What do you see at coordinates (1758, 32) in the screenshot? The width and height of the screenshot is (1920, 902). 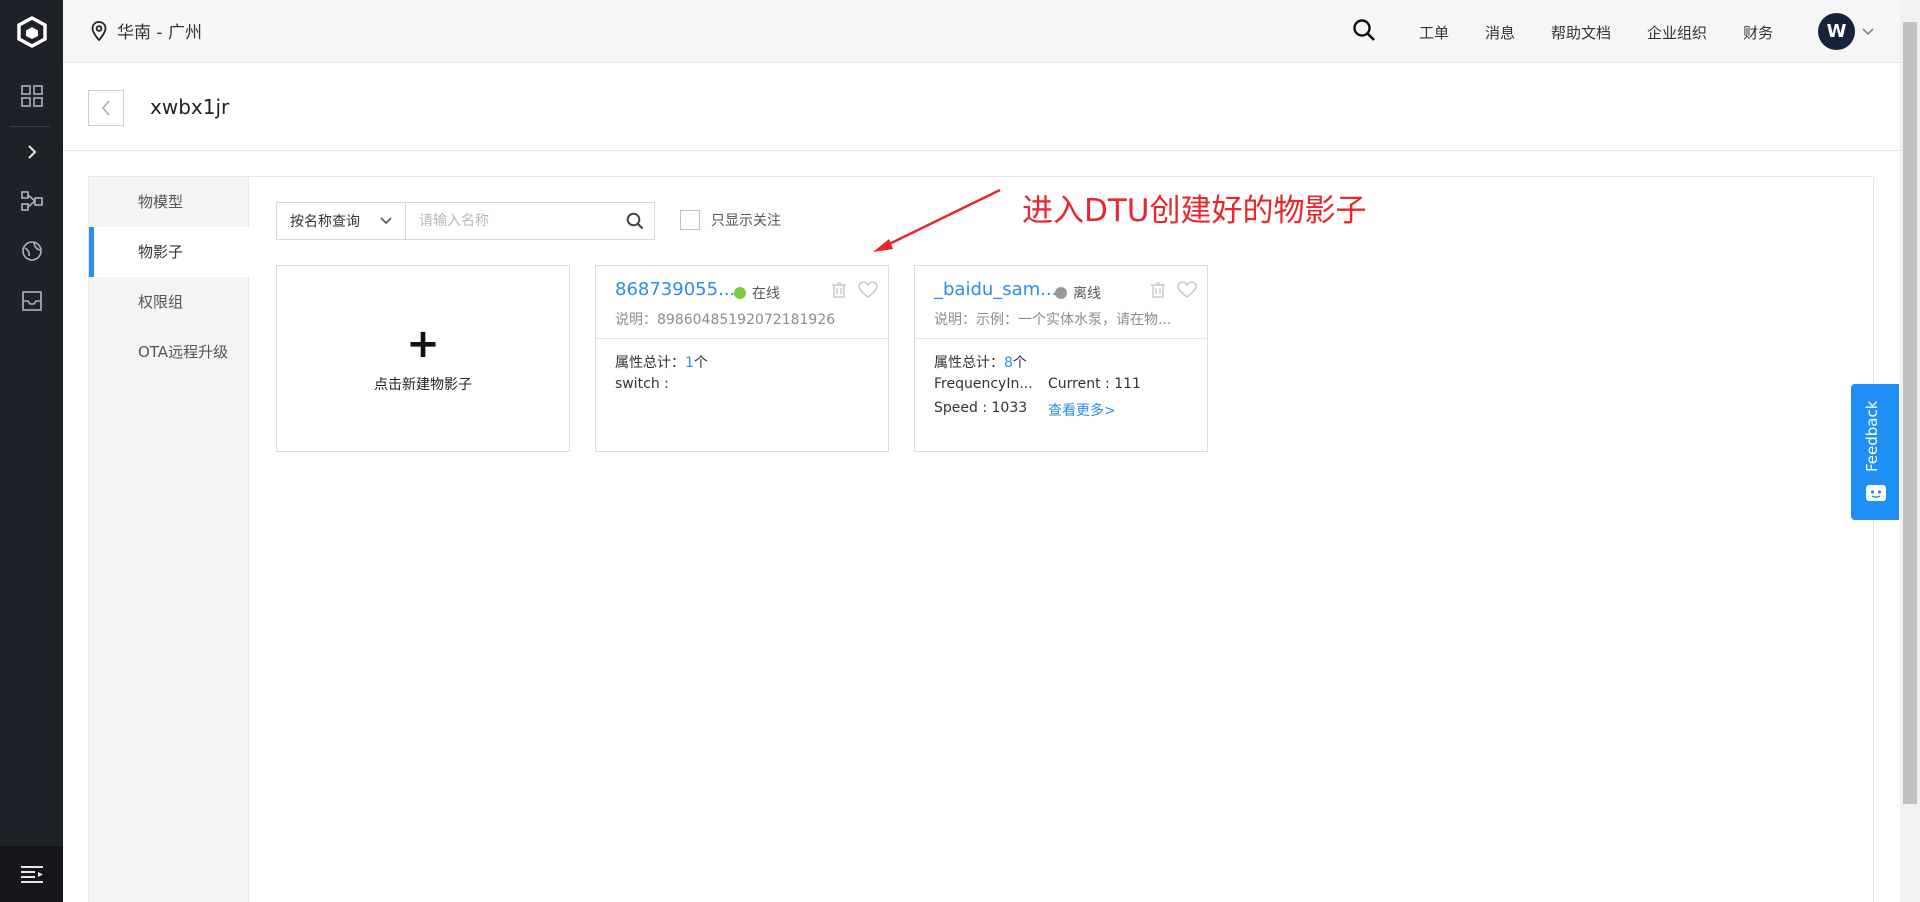 I see `nav-finance: 财务` at bounding box center [1758, 32].